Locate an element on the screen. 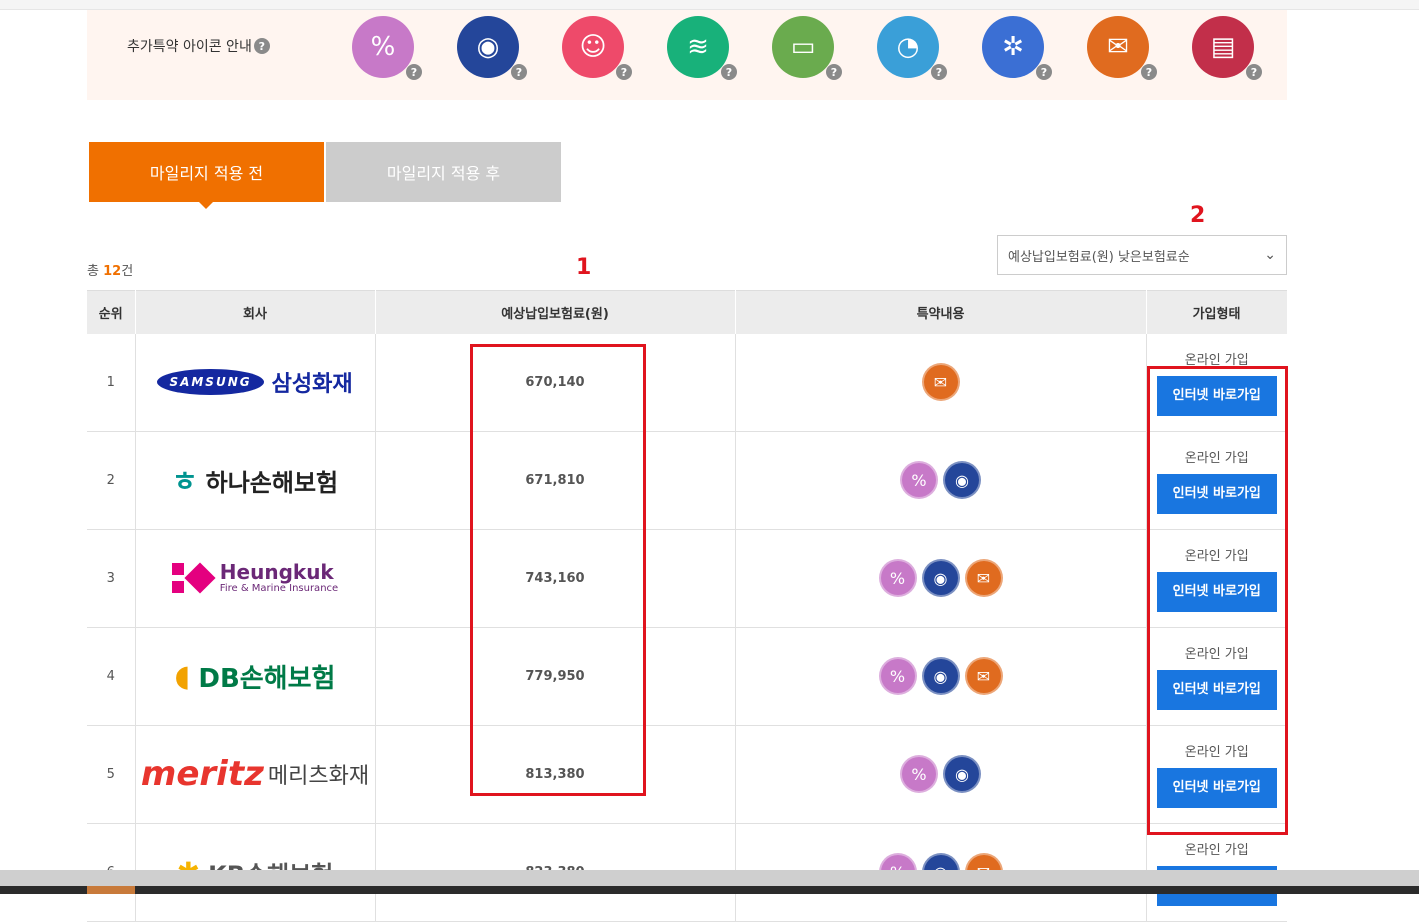  company-name: 메리츠화재 is located at coordinates (318, 776).